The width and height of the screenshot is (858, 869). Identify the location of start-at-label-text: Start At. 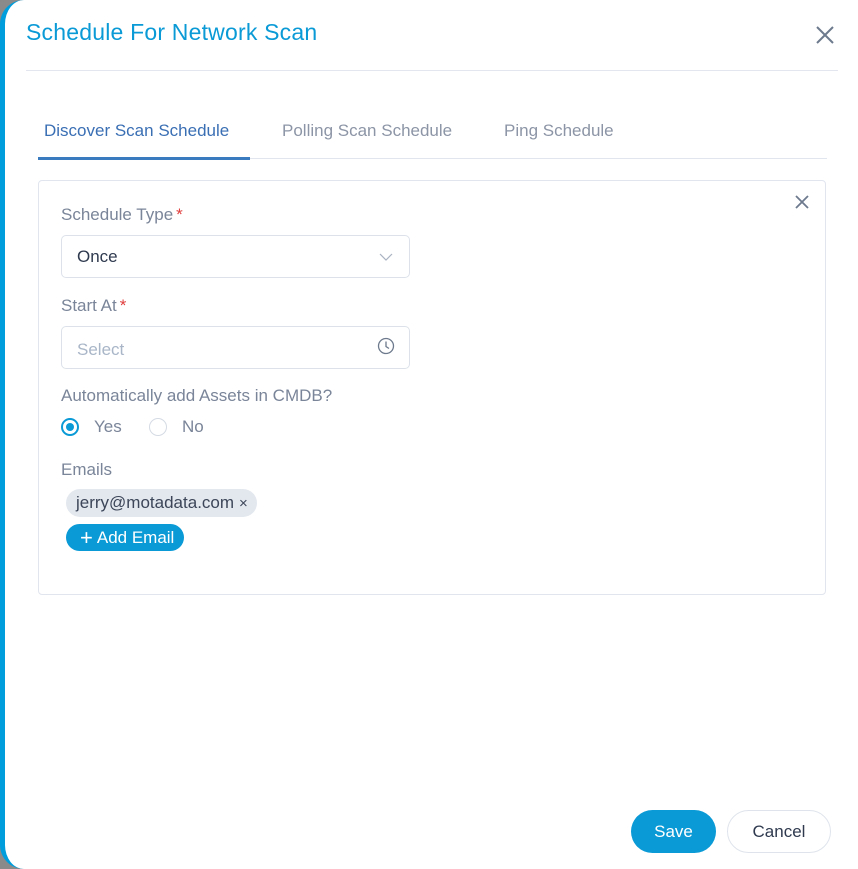
(89, 305).